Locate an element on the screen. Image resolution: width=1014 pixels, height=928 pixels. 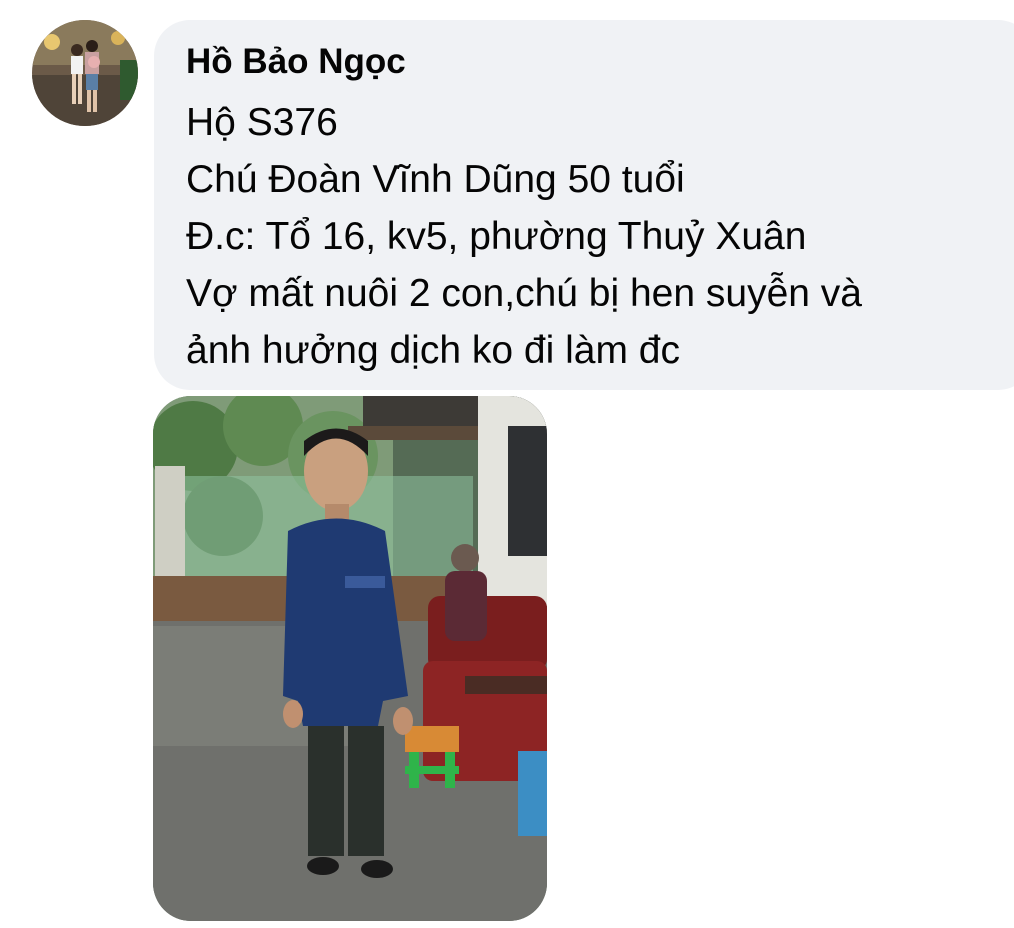
avatar-photo is located at coordinates (85, 73).